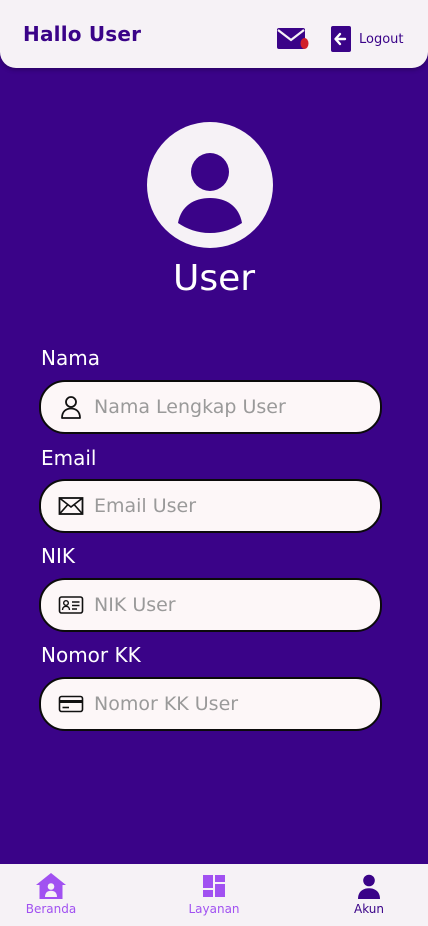  What do you see at coordinates (214, 886) in the screenshot?
I see `dashboard-icon` at bounding box center [214, 886].